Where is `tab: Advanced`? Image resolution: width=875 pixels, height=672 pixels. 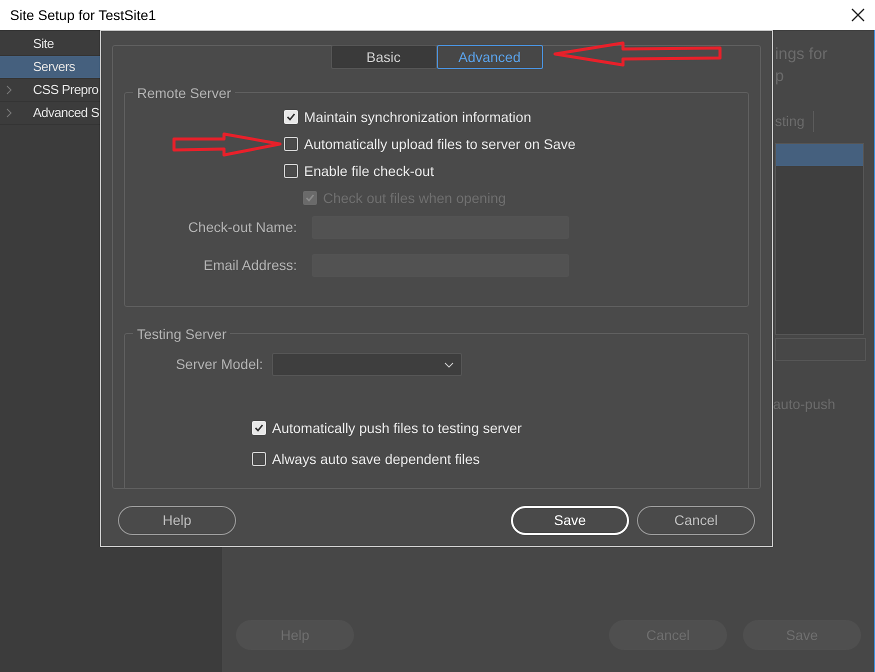 tab: Advanced is located at coordinates (489, 57).